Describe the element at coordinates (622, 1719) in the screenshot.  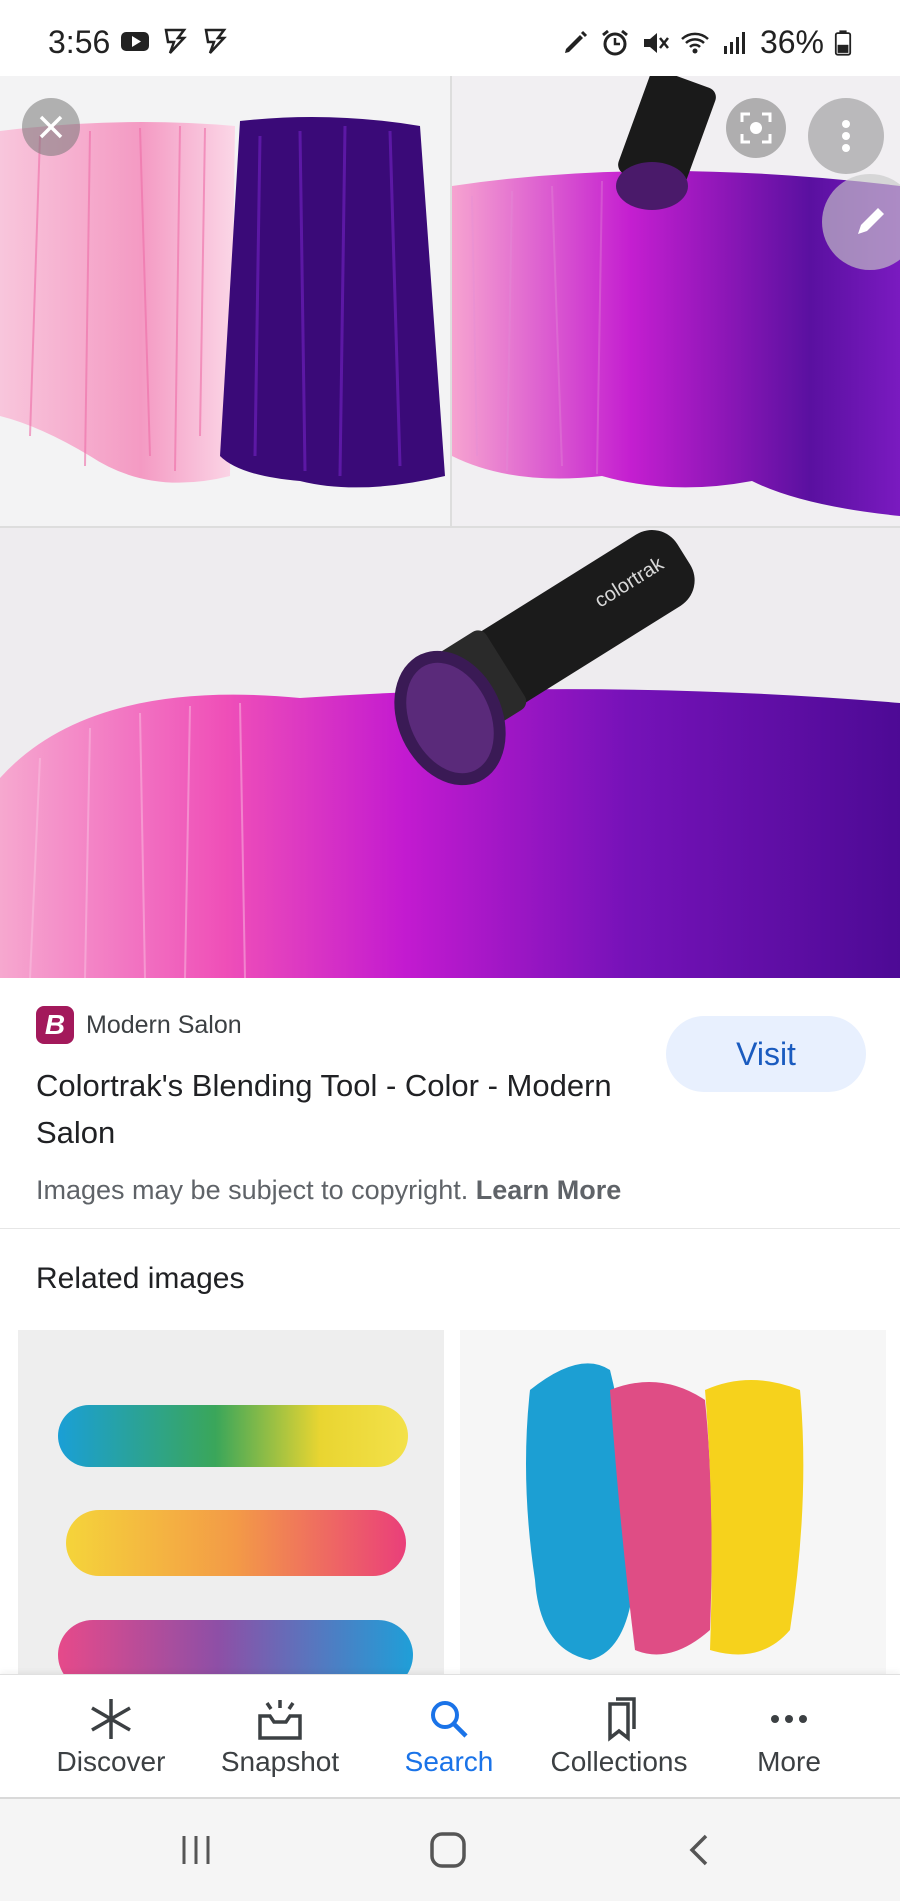
I see `bookmark-icon` at that location.